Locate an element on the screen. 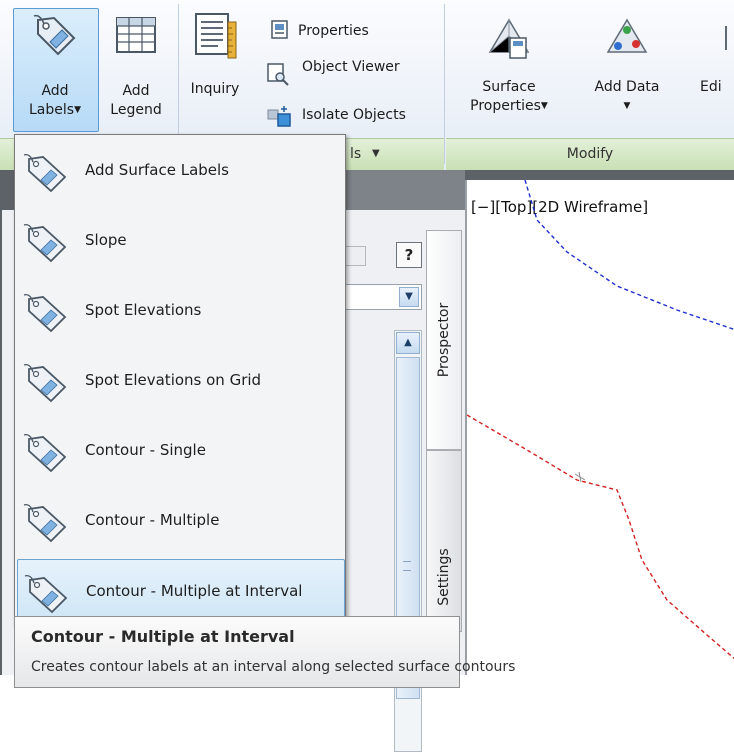 Image resolution: width=734 pixels, height=752 pixels. labels-group-title: ls is located at coordinates (356, 154).